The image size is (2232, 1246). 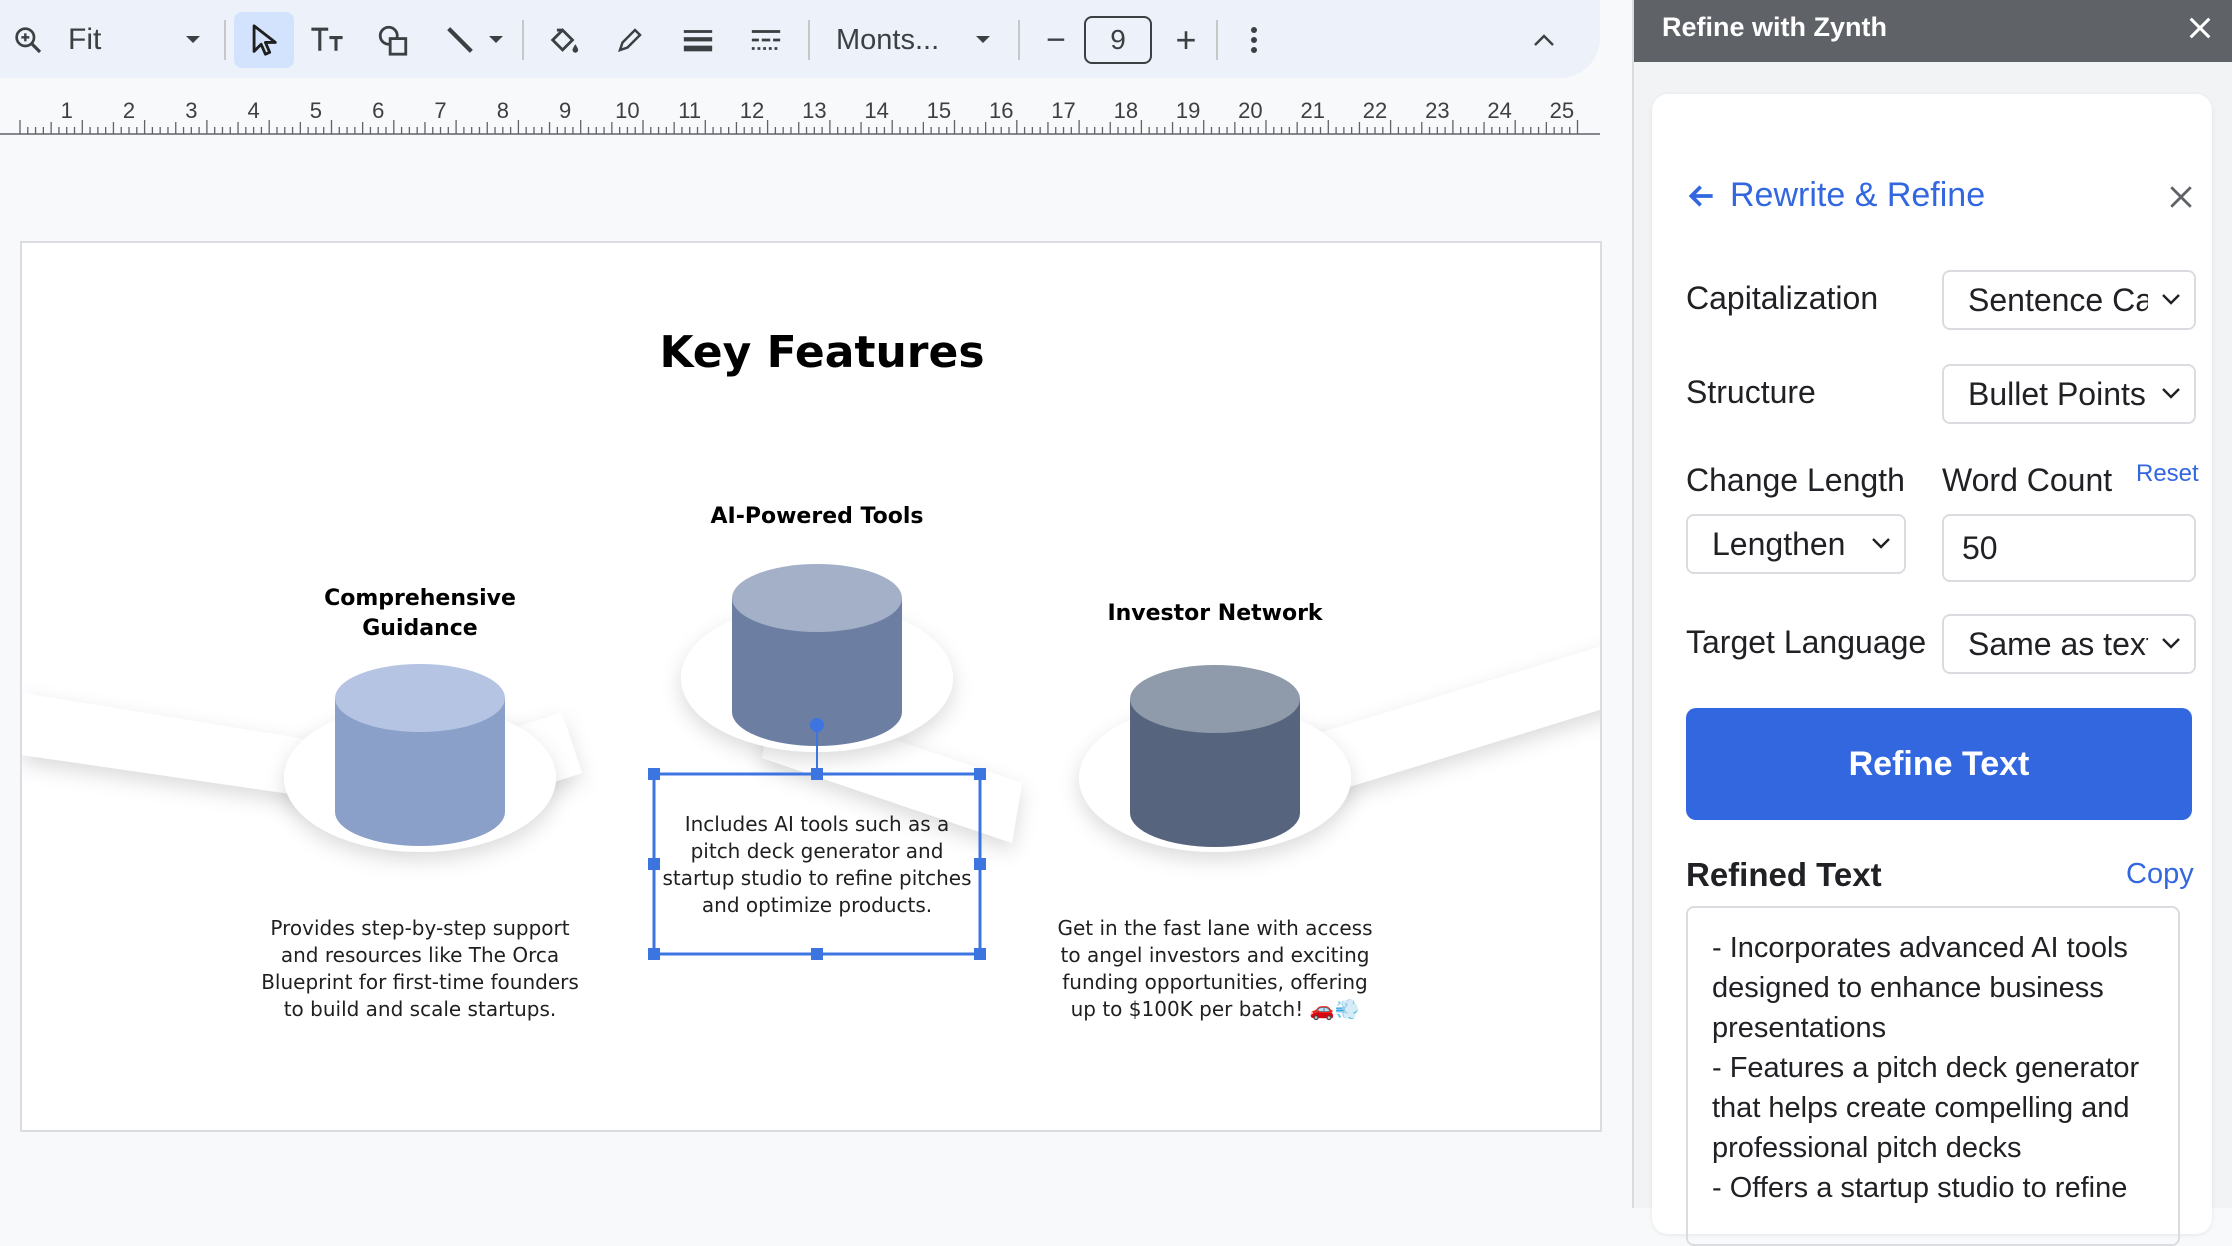 What do you see at coordinates (1933, 31) in the screenshot?
I see `panel-header: Refine with Zynth` at bounding box center [1933, 31].